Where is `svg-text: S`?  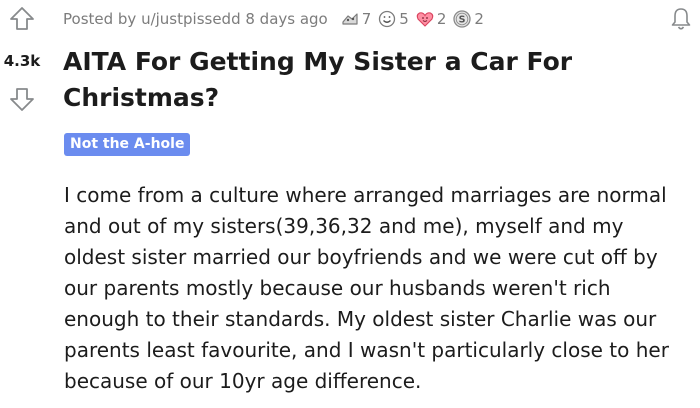
svg-text: S is located at coordinates (462, 20).